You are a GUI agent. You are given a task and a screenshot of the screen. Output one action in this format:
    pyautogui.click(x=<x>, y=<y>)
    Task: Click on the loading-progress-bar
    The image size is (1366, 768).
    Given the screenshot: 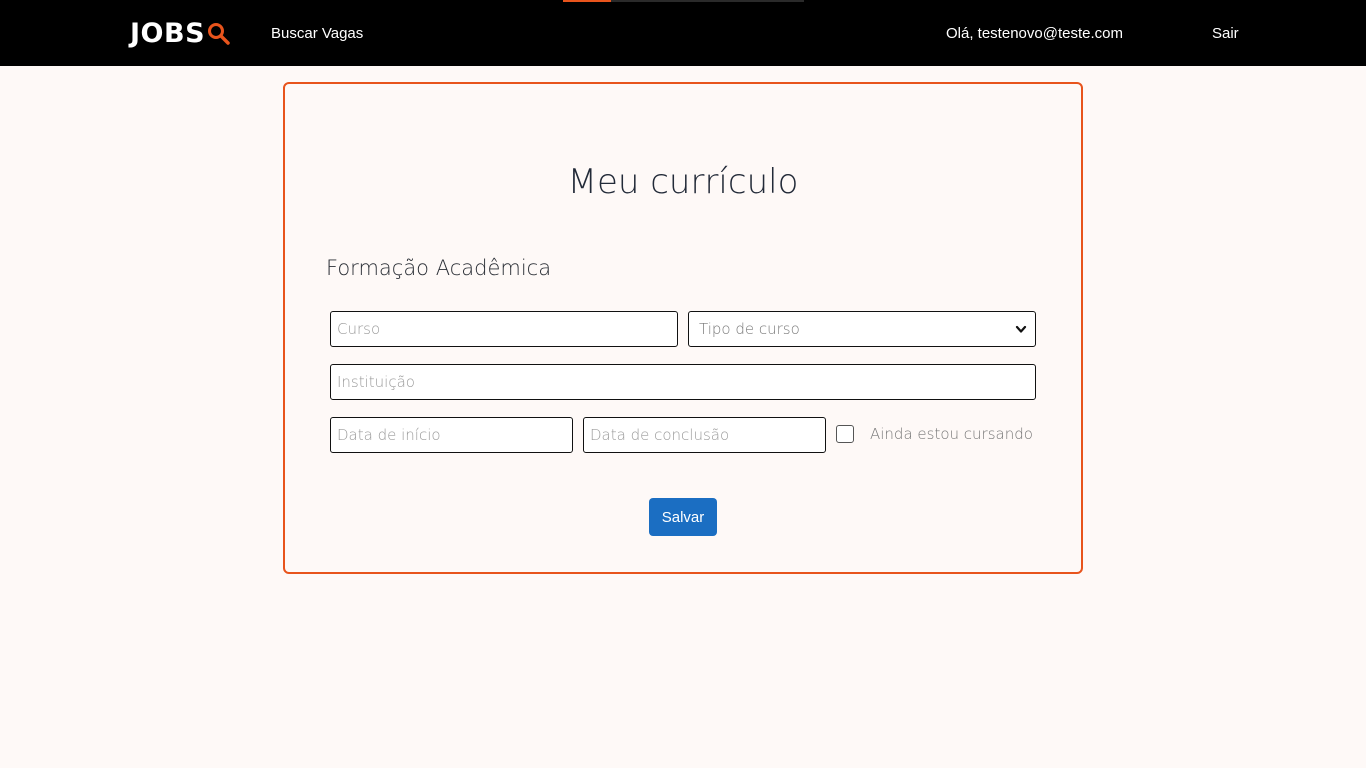 What is the action you would take?
    pyautogui.click(x=683, y=1)
    